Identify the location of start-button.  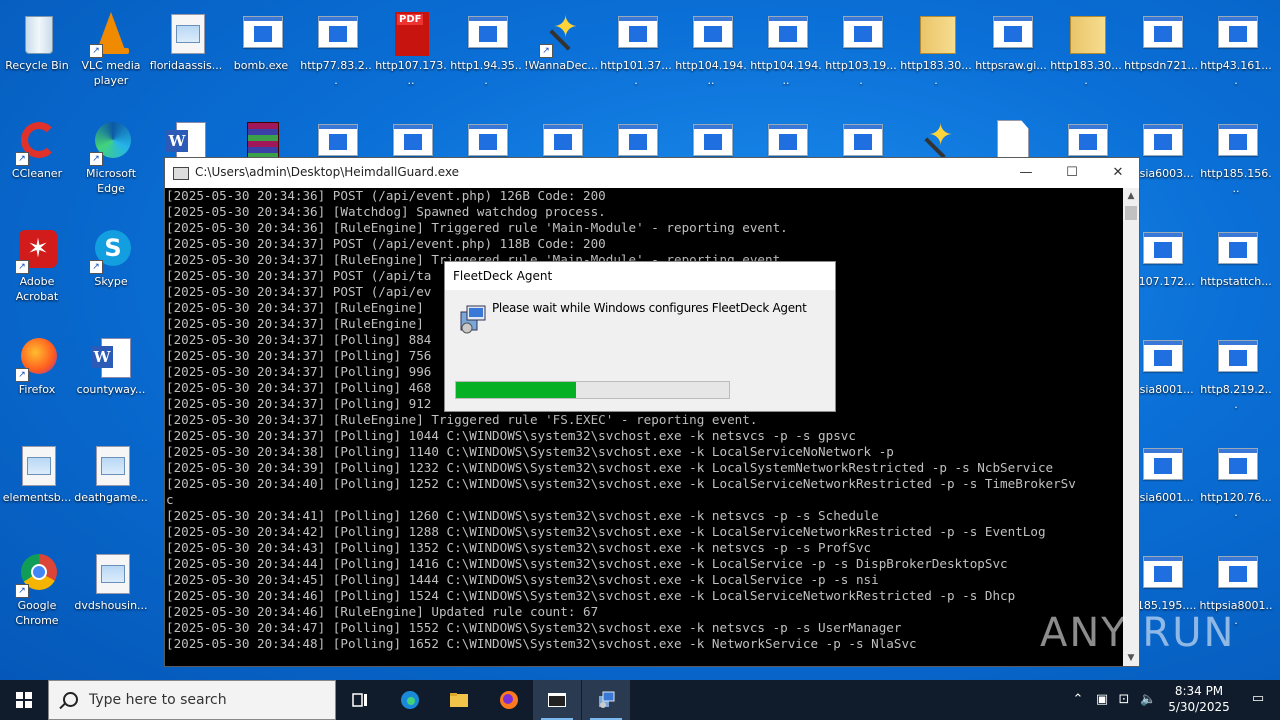
(24, 700).